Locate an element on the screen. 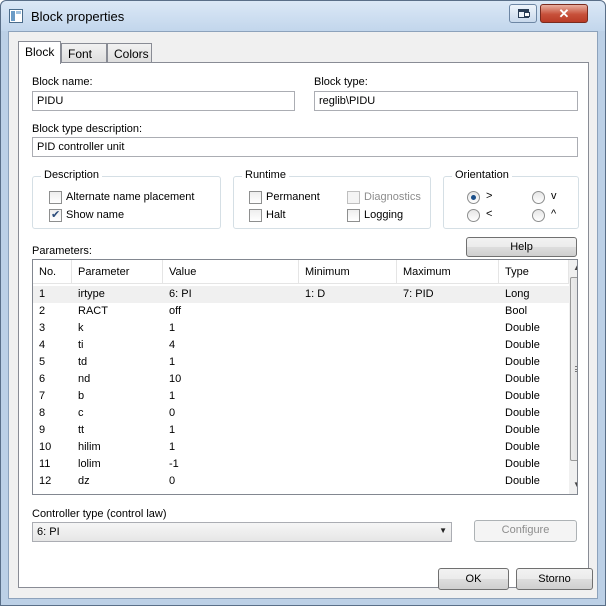 The width and height of the screenshot is (606, 606). column-header-no: No. is located at coordinates (52, 272).